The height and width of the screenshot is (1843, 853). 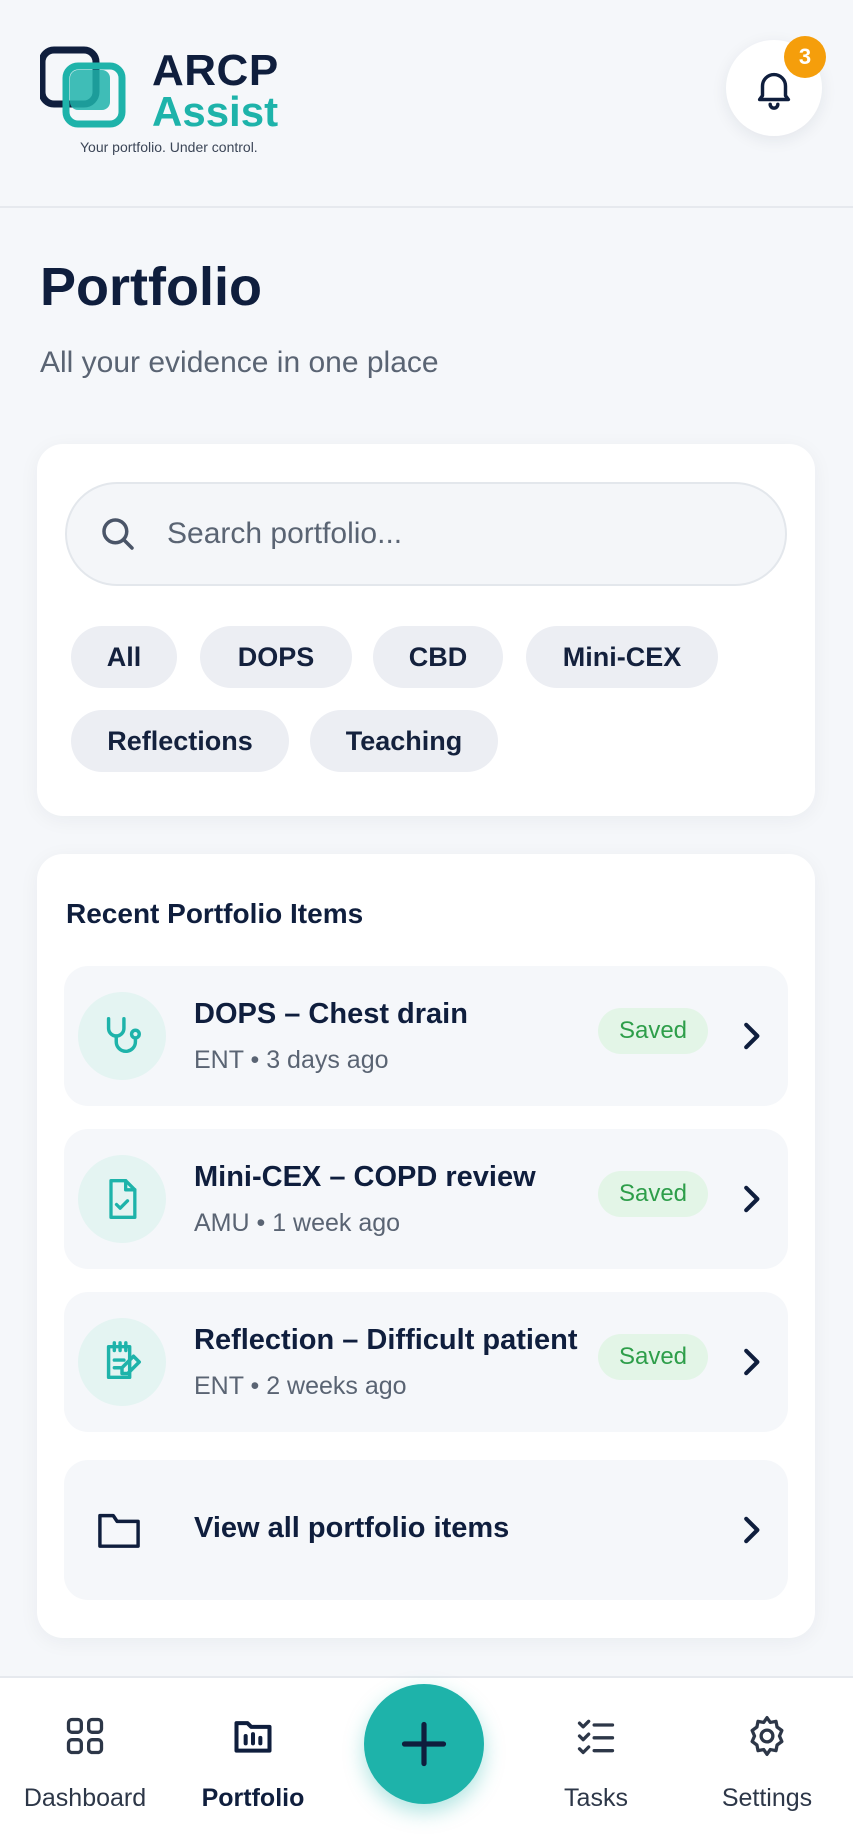 I want to click on checklist-icon, so click(x=596, y=1737).